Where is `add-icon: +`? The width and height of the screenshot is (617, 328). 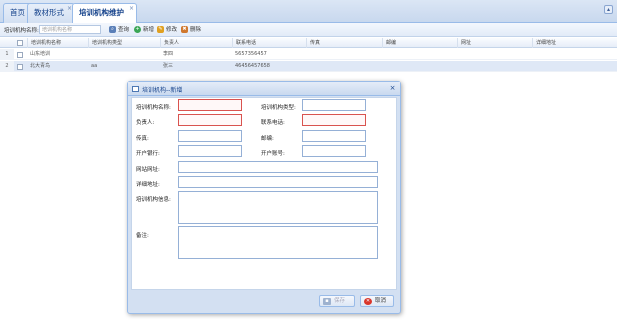
add-icon: + is located at coordinates (137, 29).